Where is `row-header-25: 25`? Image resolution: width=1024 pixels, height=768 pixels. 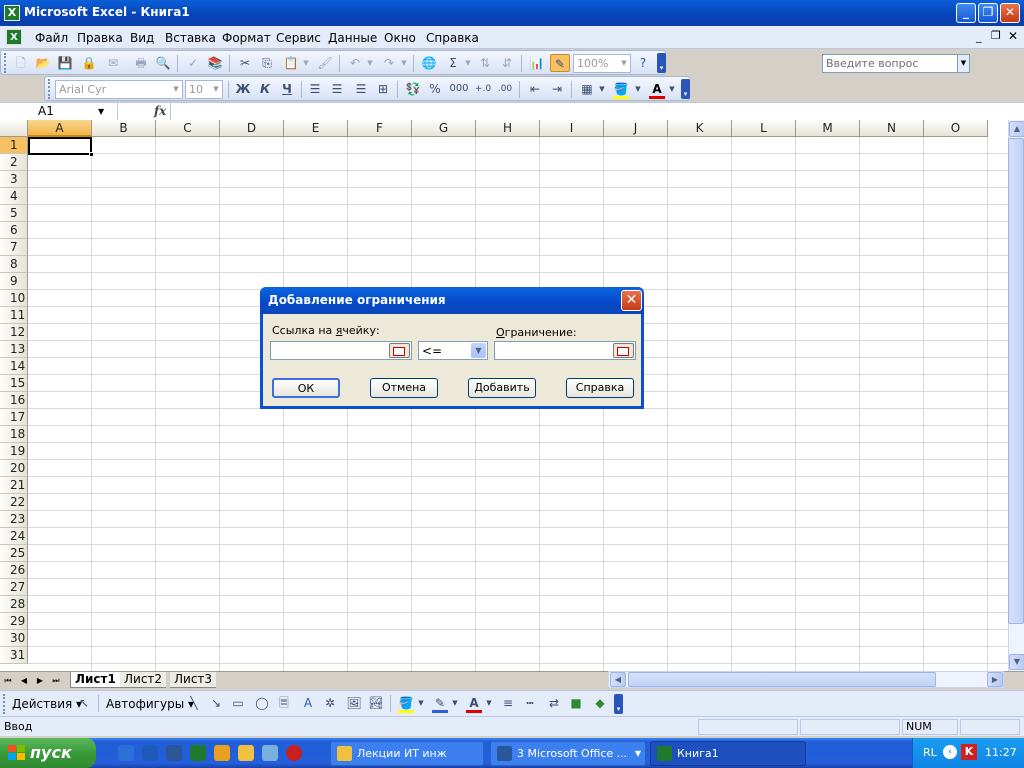
row-header-25: 25 is located at coordinates (14, 553).